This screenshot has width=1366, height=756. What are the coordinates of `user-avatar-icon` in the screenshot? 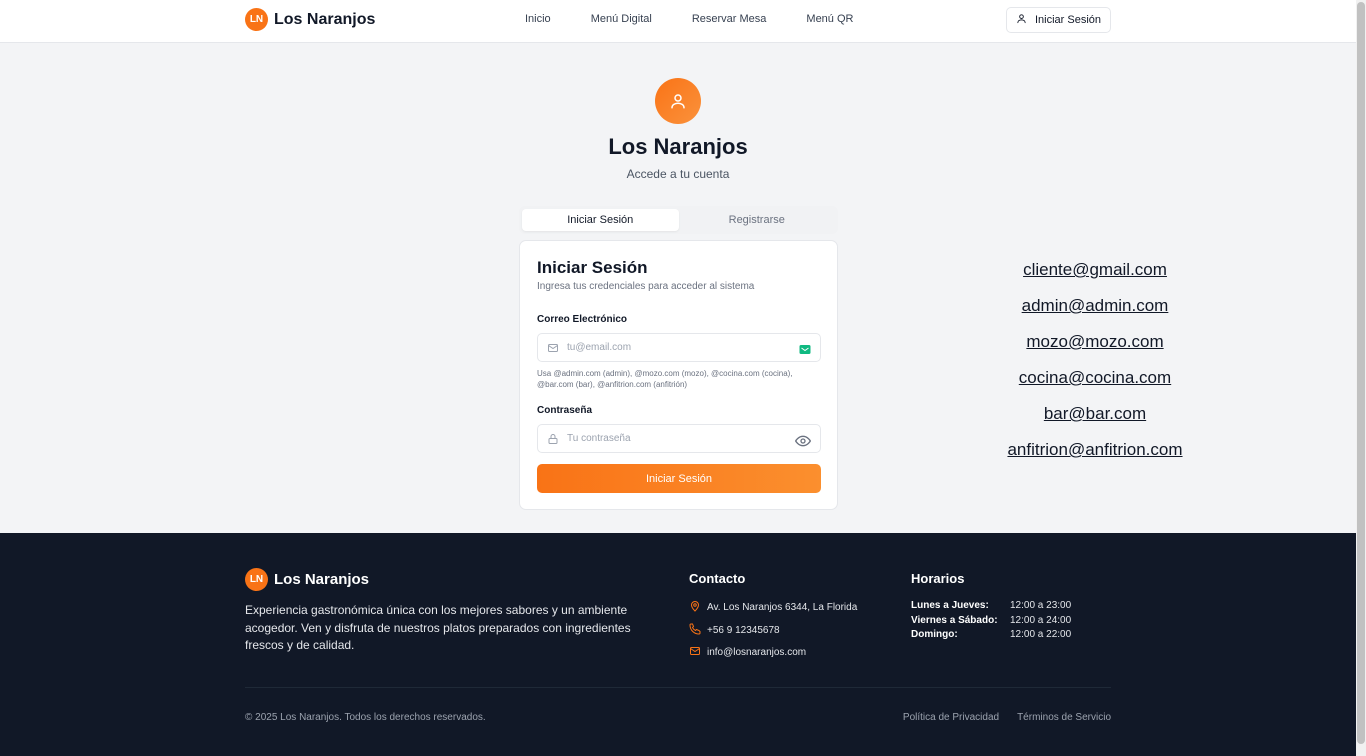 It's located at (678, 101).